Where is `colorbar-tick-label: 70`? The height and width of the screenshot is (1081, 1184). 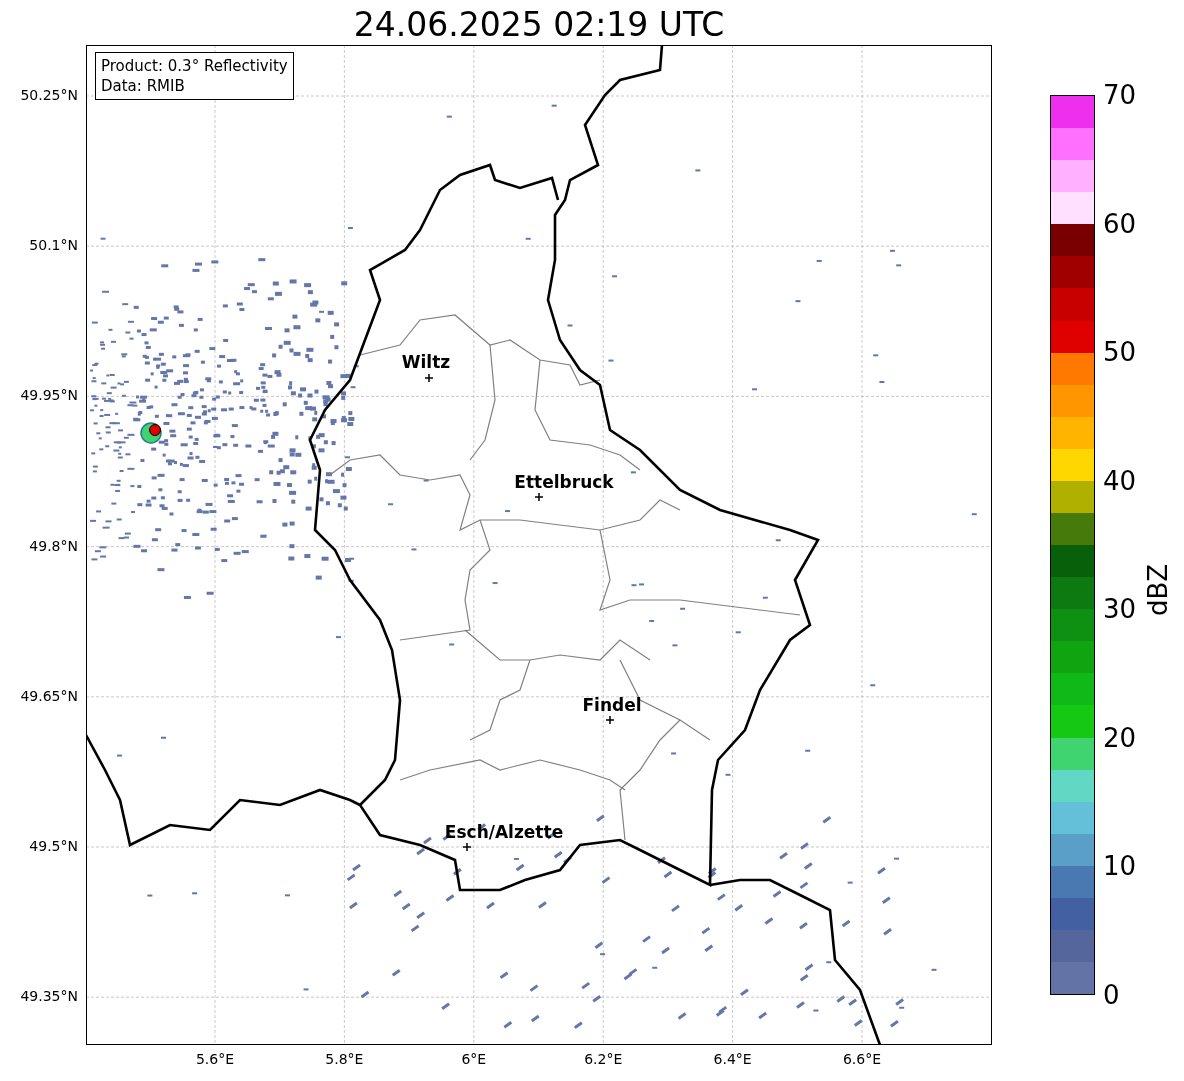 colorbar-tick-label: 70 is located at coordinates (1120, 95).